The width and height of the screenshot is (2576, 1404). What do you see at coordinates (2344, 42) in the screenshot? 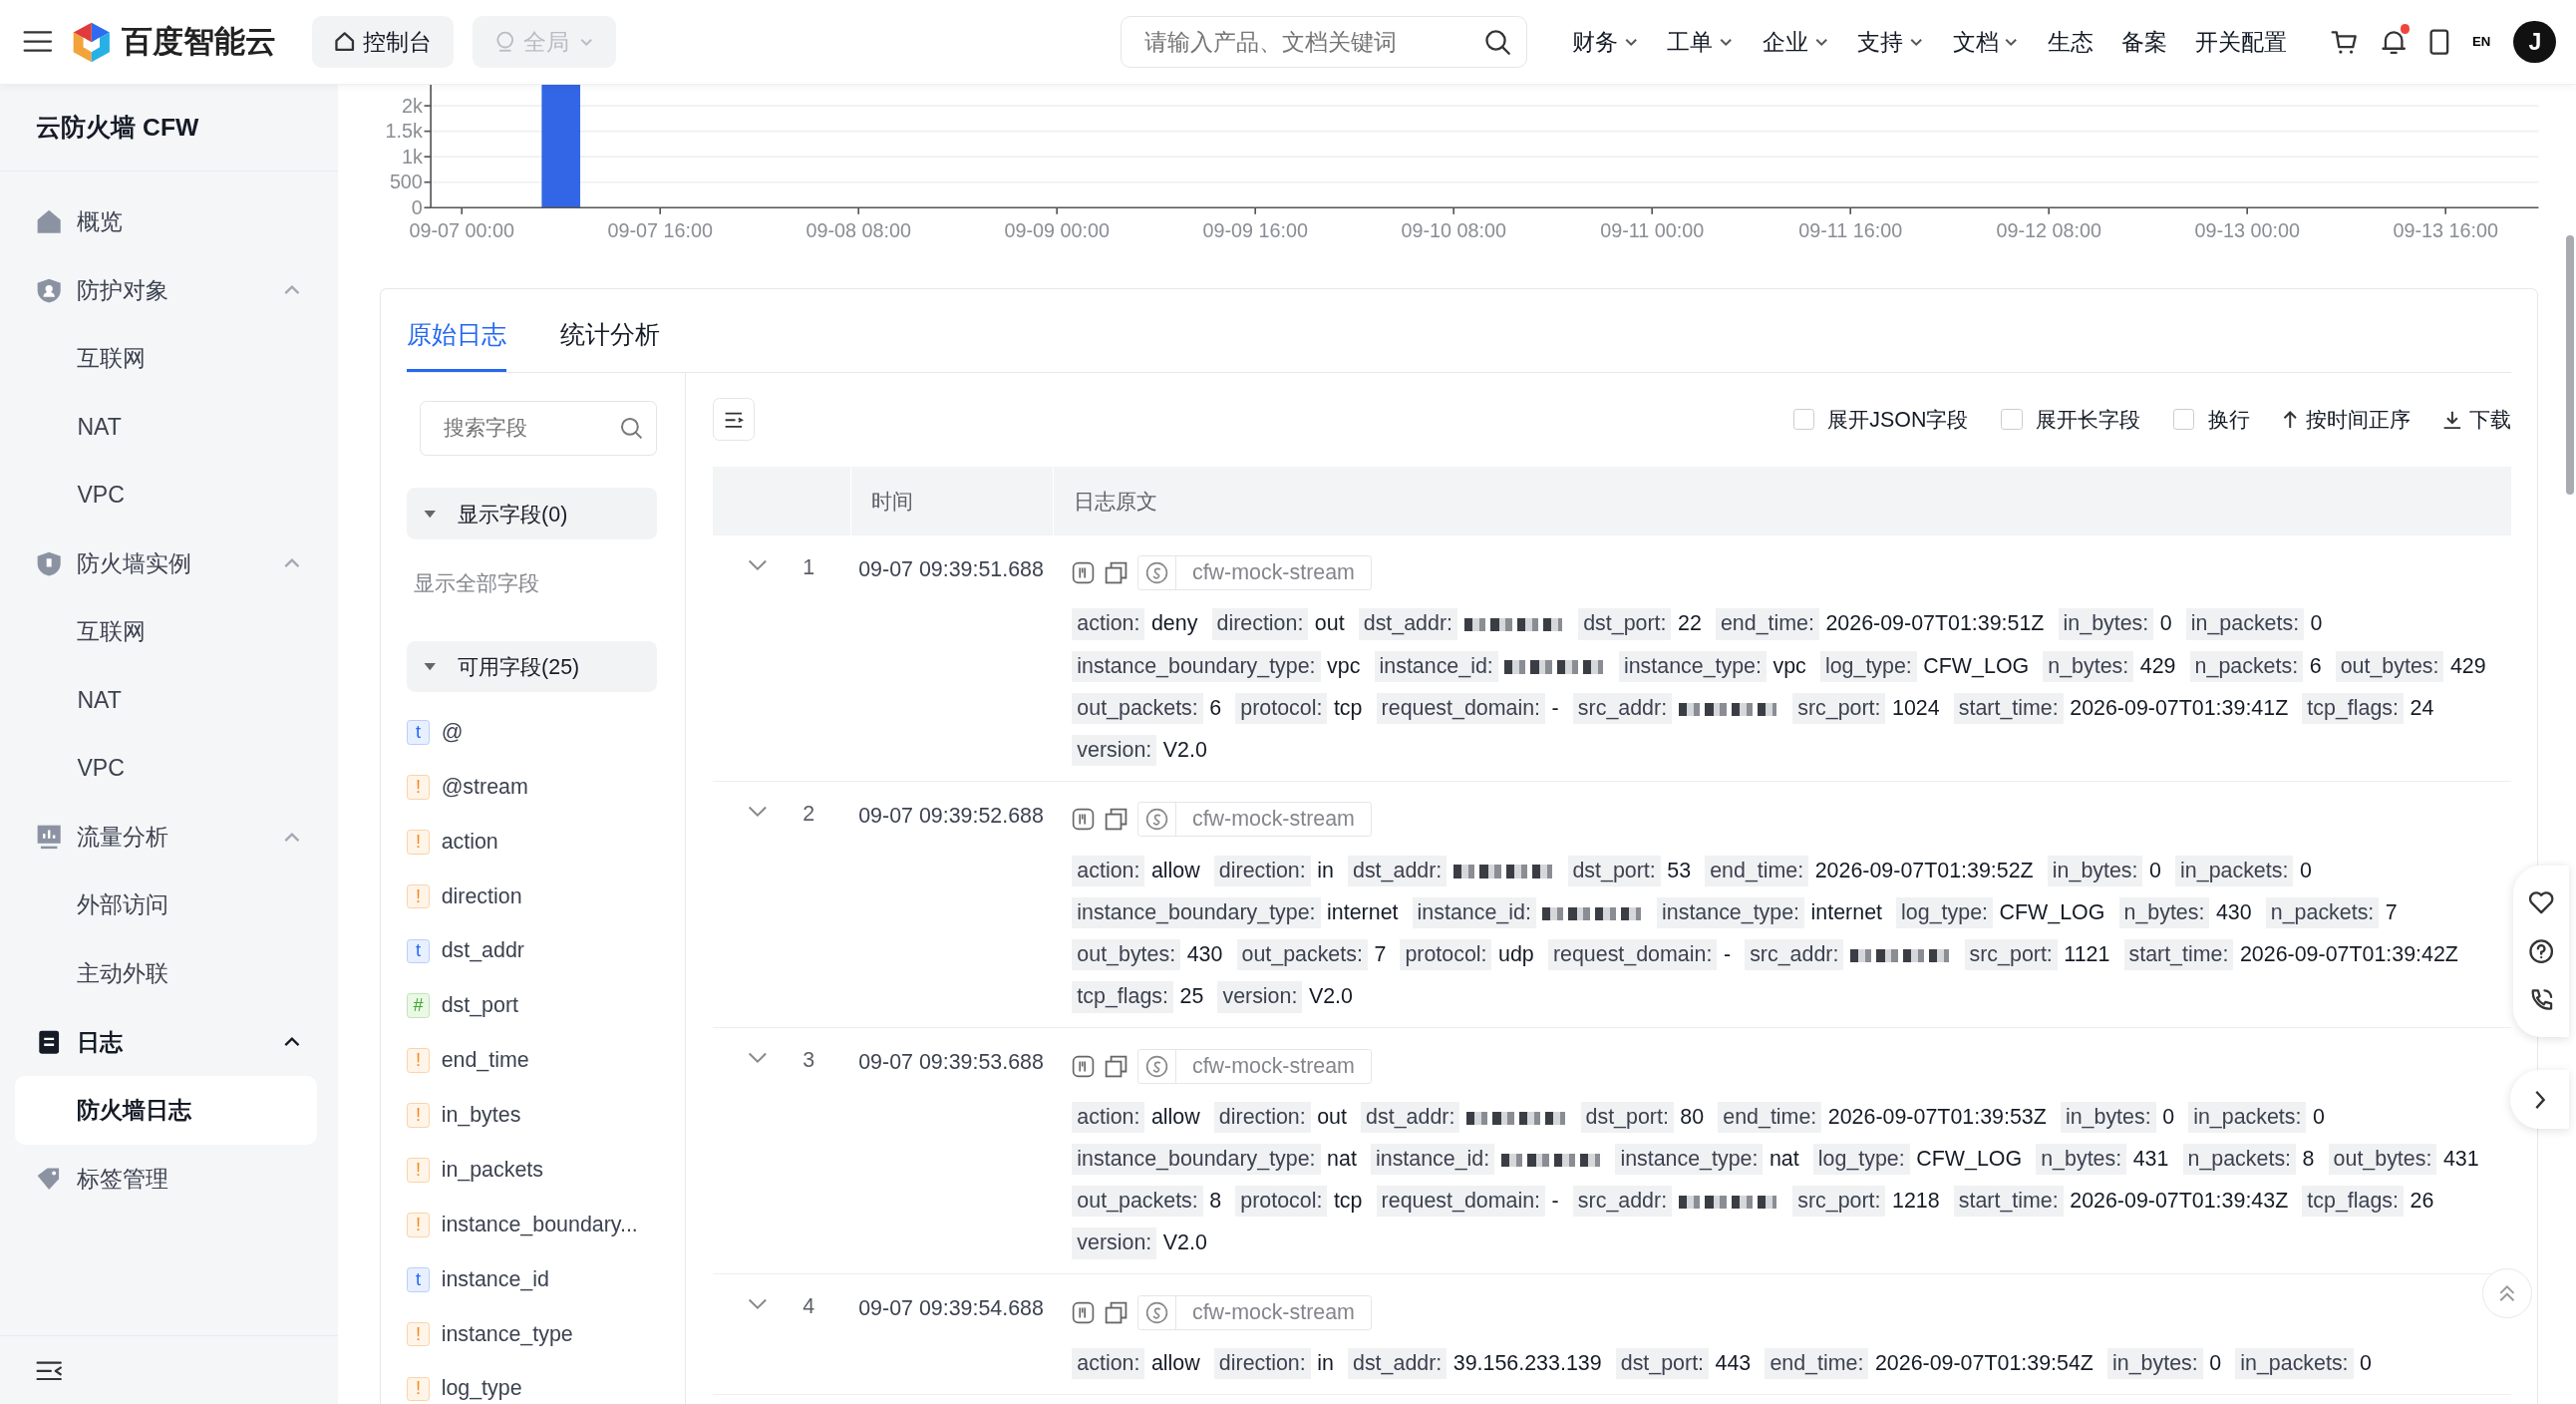
I see `cart-button` at bounding box center [2344, 42].